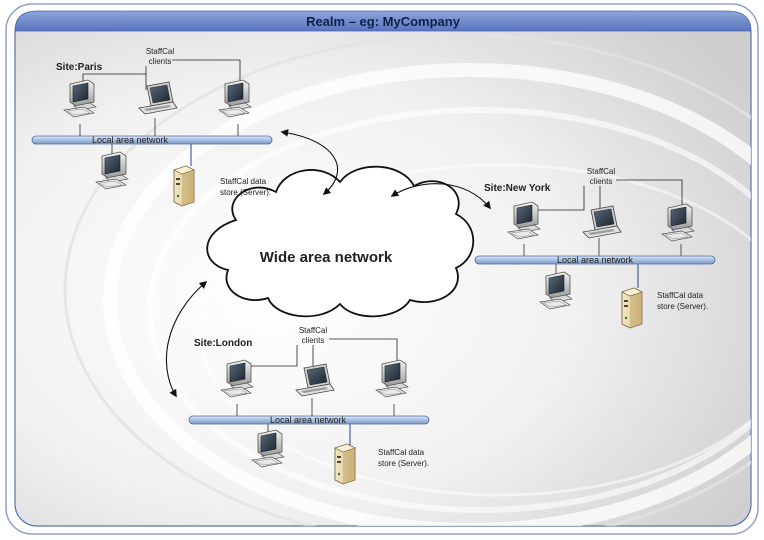  What do you see at coordinates (313, 340) in the screenshot?
I see `site-london-clients-label-line2: clients` at bounding box center [313, 340].